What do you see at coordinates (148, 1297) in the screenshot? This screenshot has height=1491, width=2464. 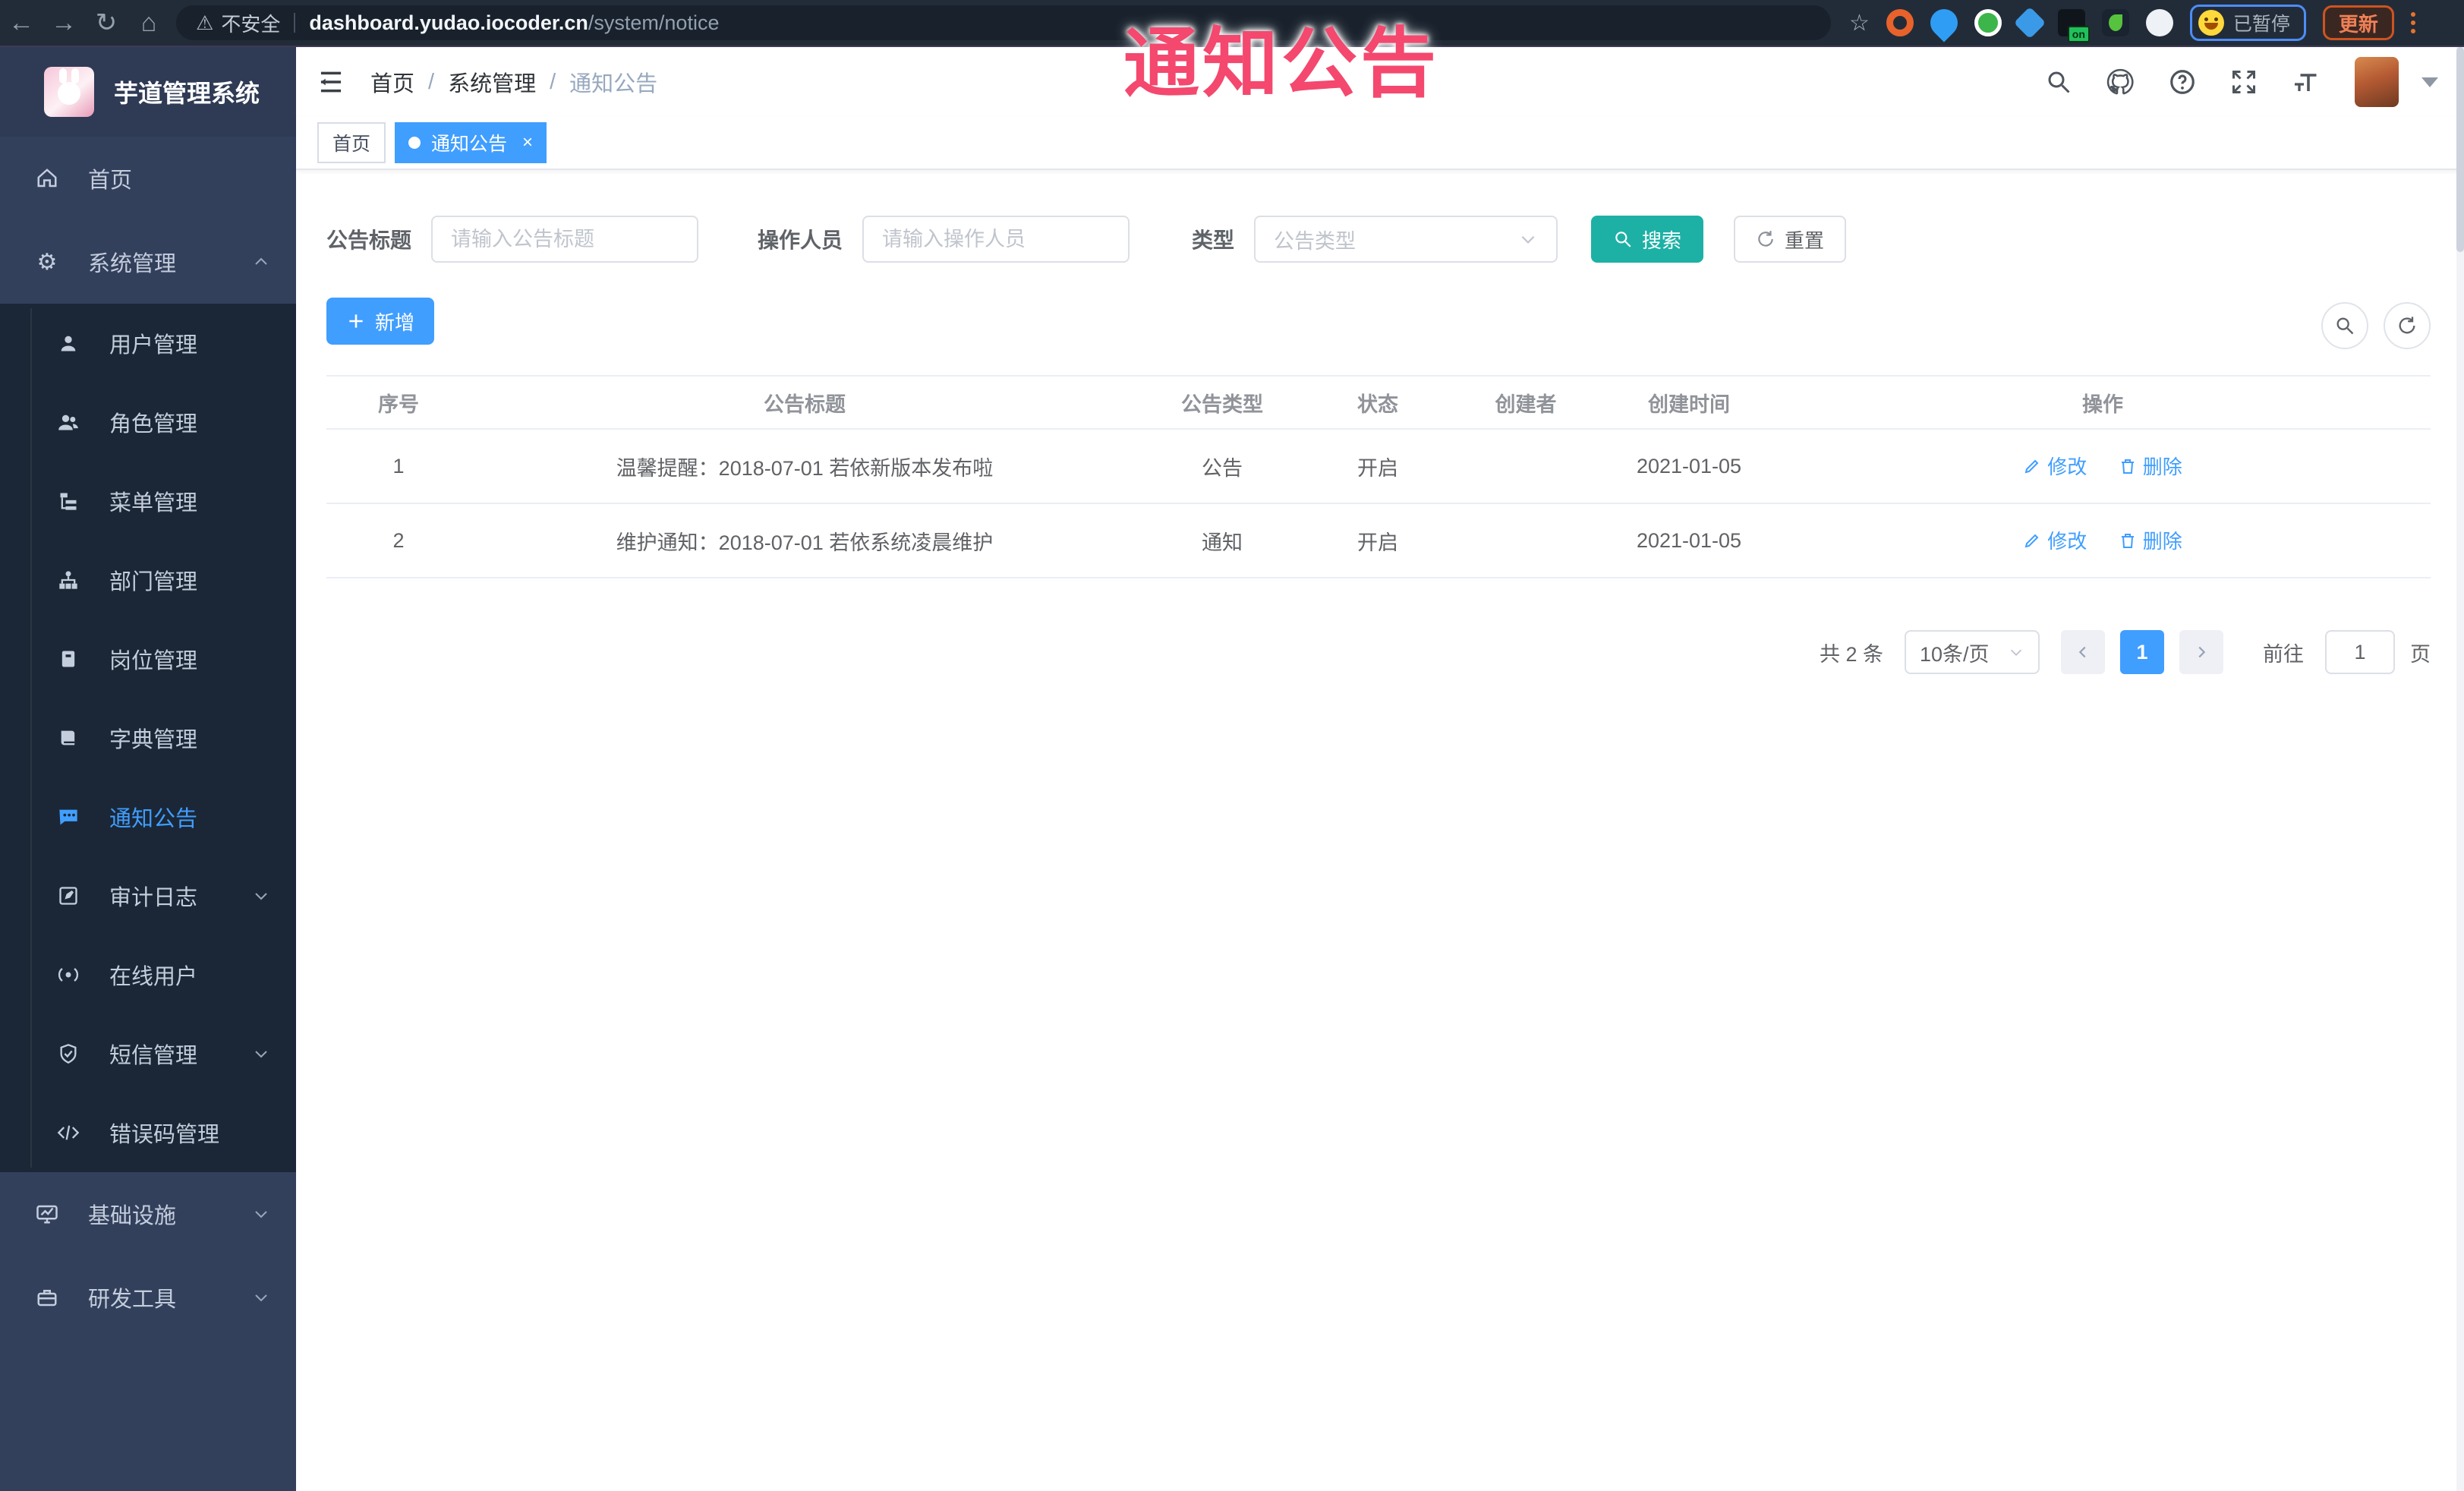 I see `sidebar-item-devtools: 研发工具` at bounding box center [148, 1297].